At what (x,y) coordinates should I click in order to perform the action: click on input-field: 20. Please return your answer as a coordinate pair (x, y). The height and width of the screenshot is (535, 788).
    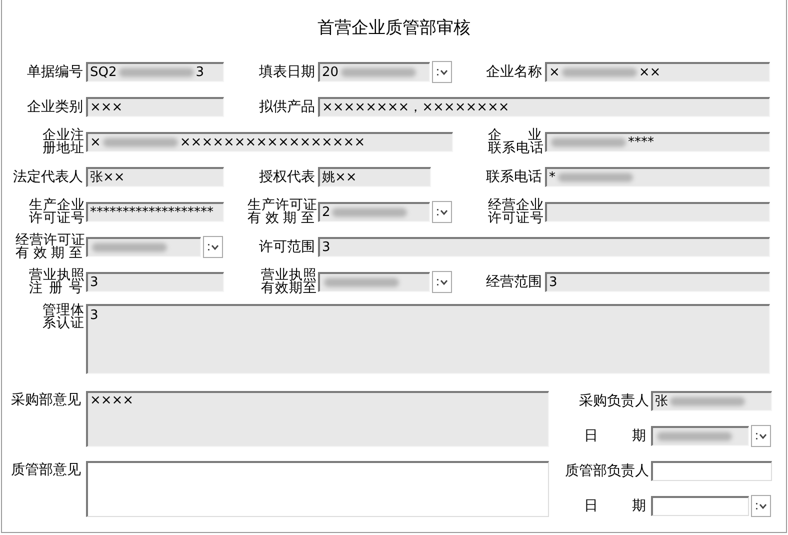
    Looking at the image, I should click on (374, 72).